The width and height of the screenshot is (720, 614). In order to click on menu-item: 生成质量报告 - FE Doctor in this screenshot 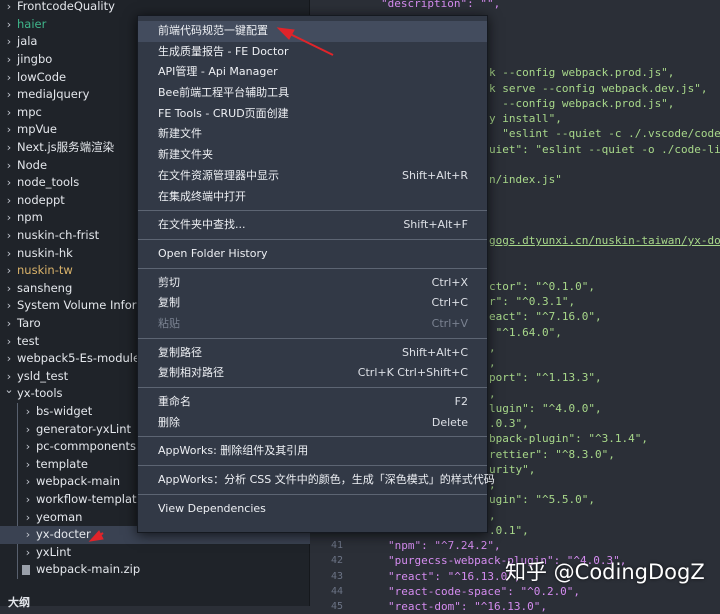, I will do `click(312, 52)`.